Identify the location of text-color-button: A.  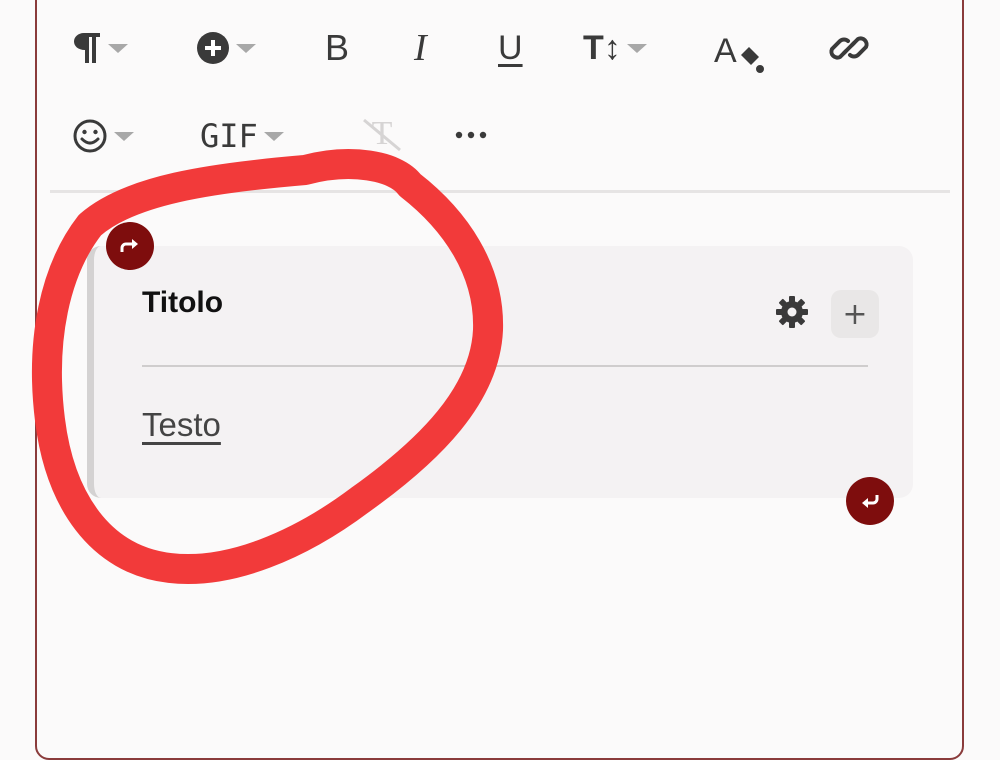
(739, 51).